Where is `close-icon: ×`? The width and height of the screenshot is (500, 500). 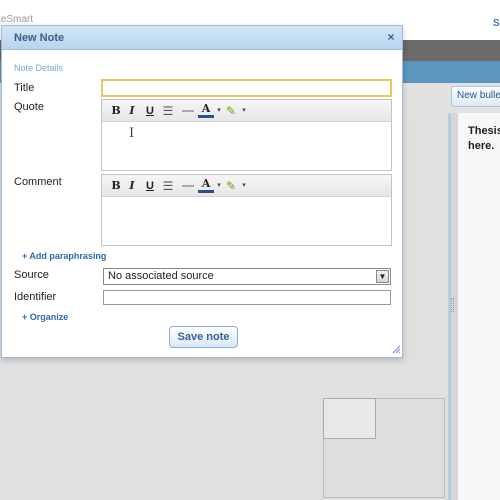
close-icon: × is located at coordinates (391, 37).